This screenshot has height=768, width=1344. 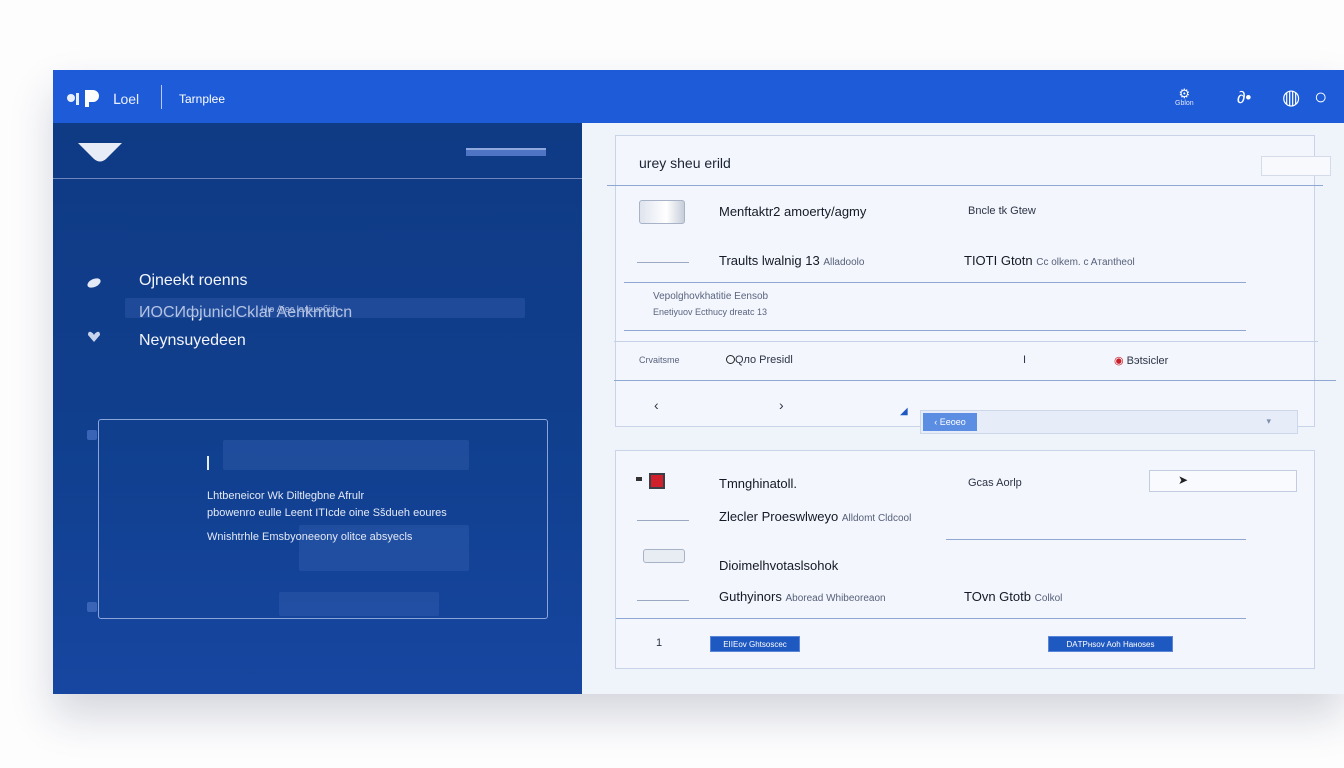 I want to click on run-icon: ∂•, so click(x=1244, y=97).